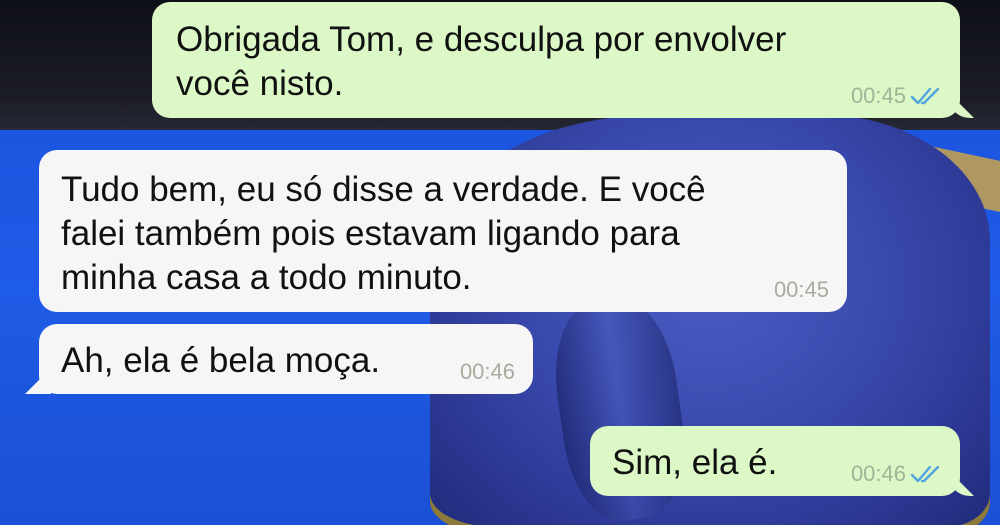 The height and width of the screenshot is (525, 1000). What do you see at coordinates (782, 461) in the screenshot?
I see `outgoing-message-bubble: Sim, ela é. 00:46` at bounding box center [782, 461].